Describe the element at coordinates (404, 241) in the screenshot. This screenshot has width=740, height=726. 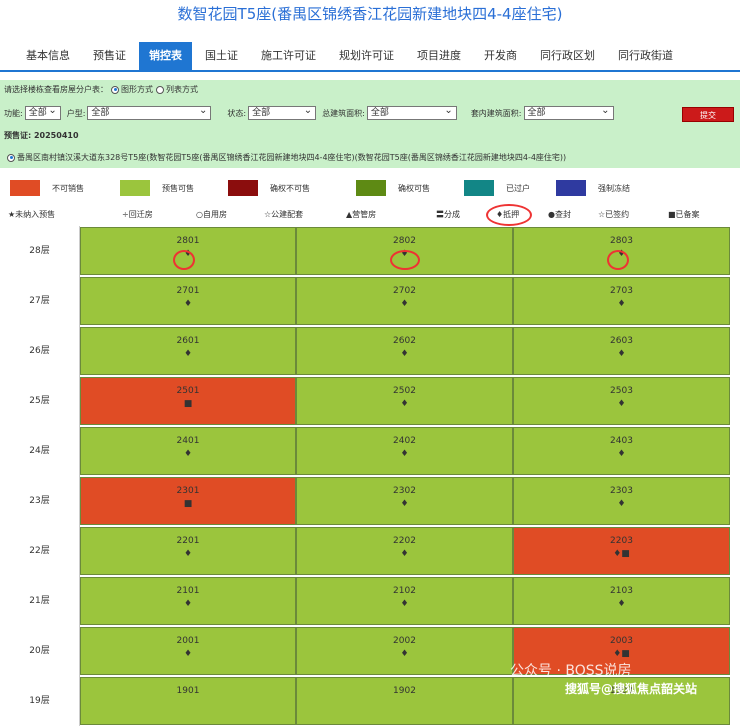
I see `unit-number: 2802` at that location.